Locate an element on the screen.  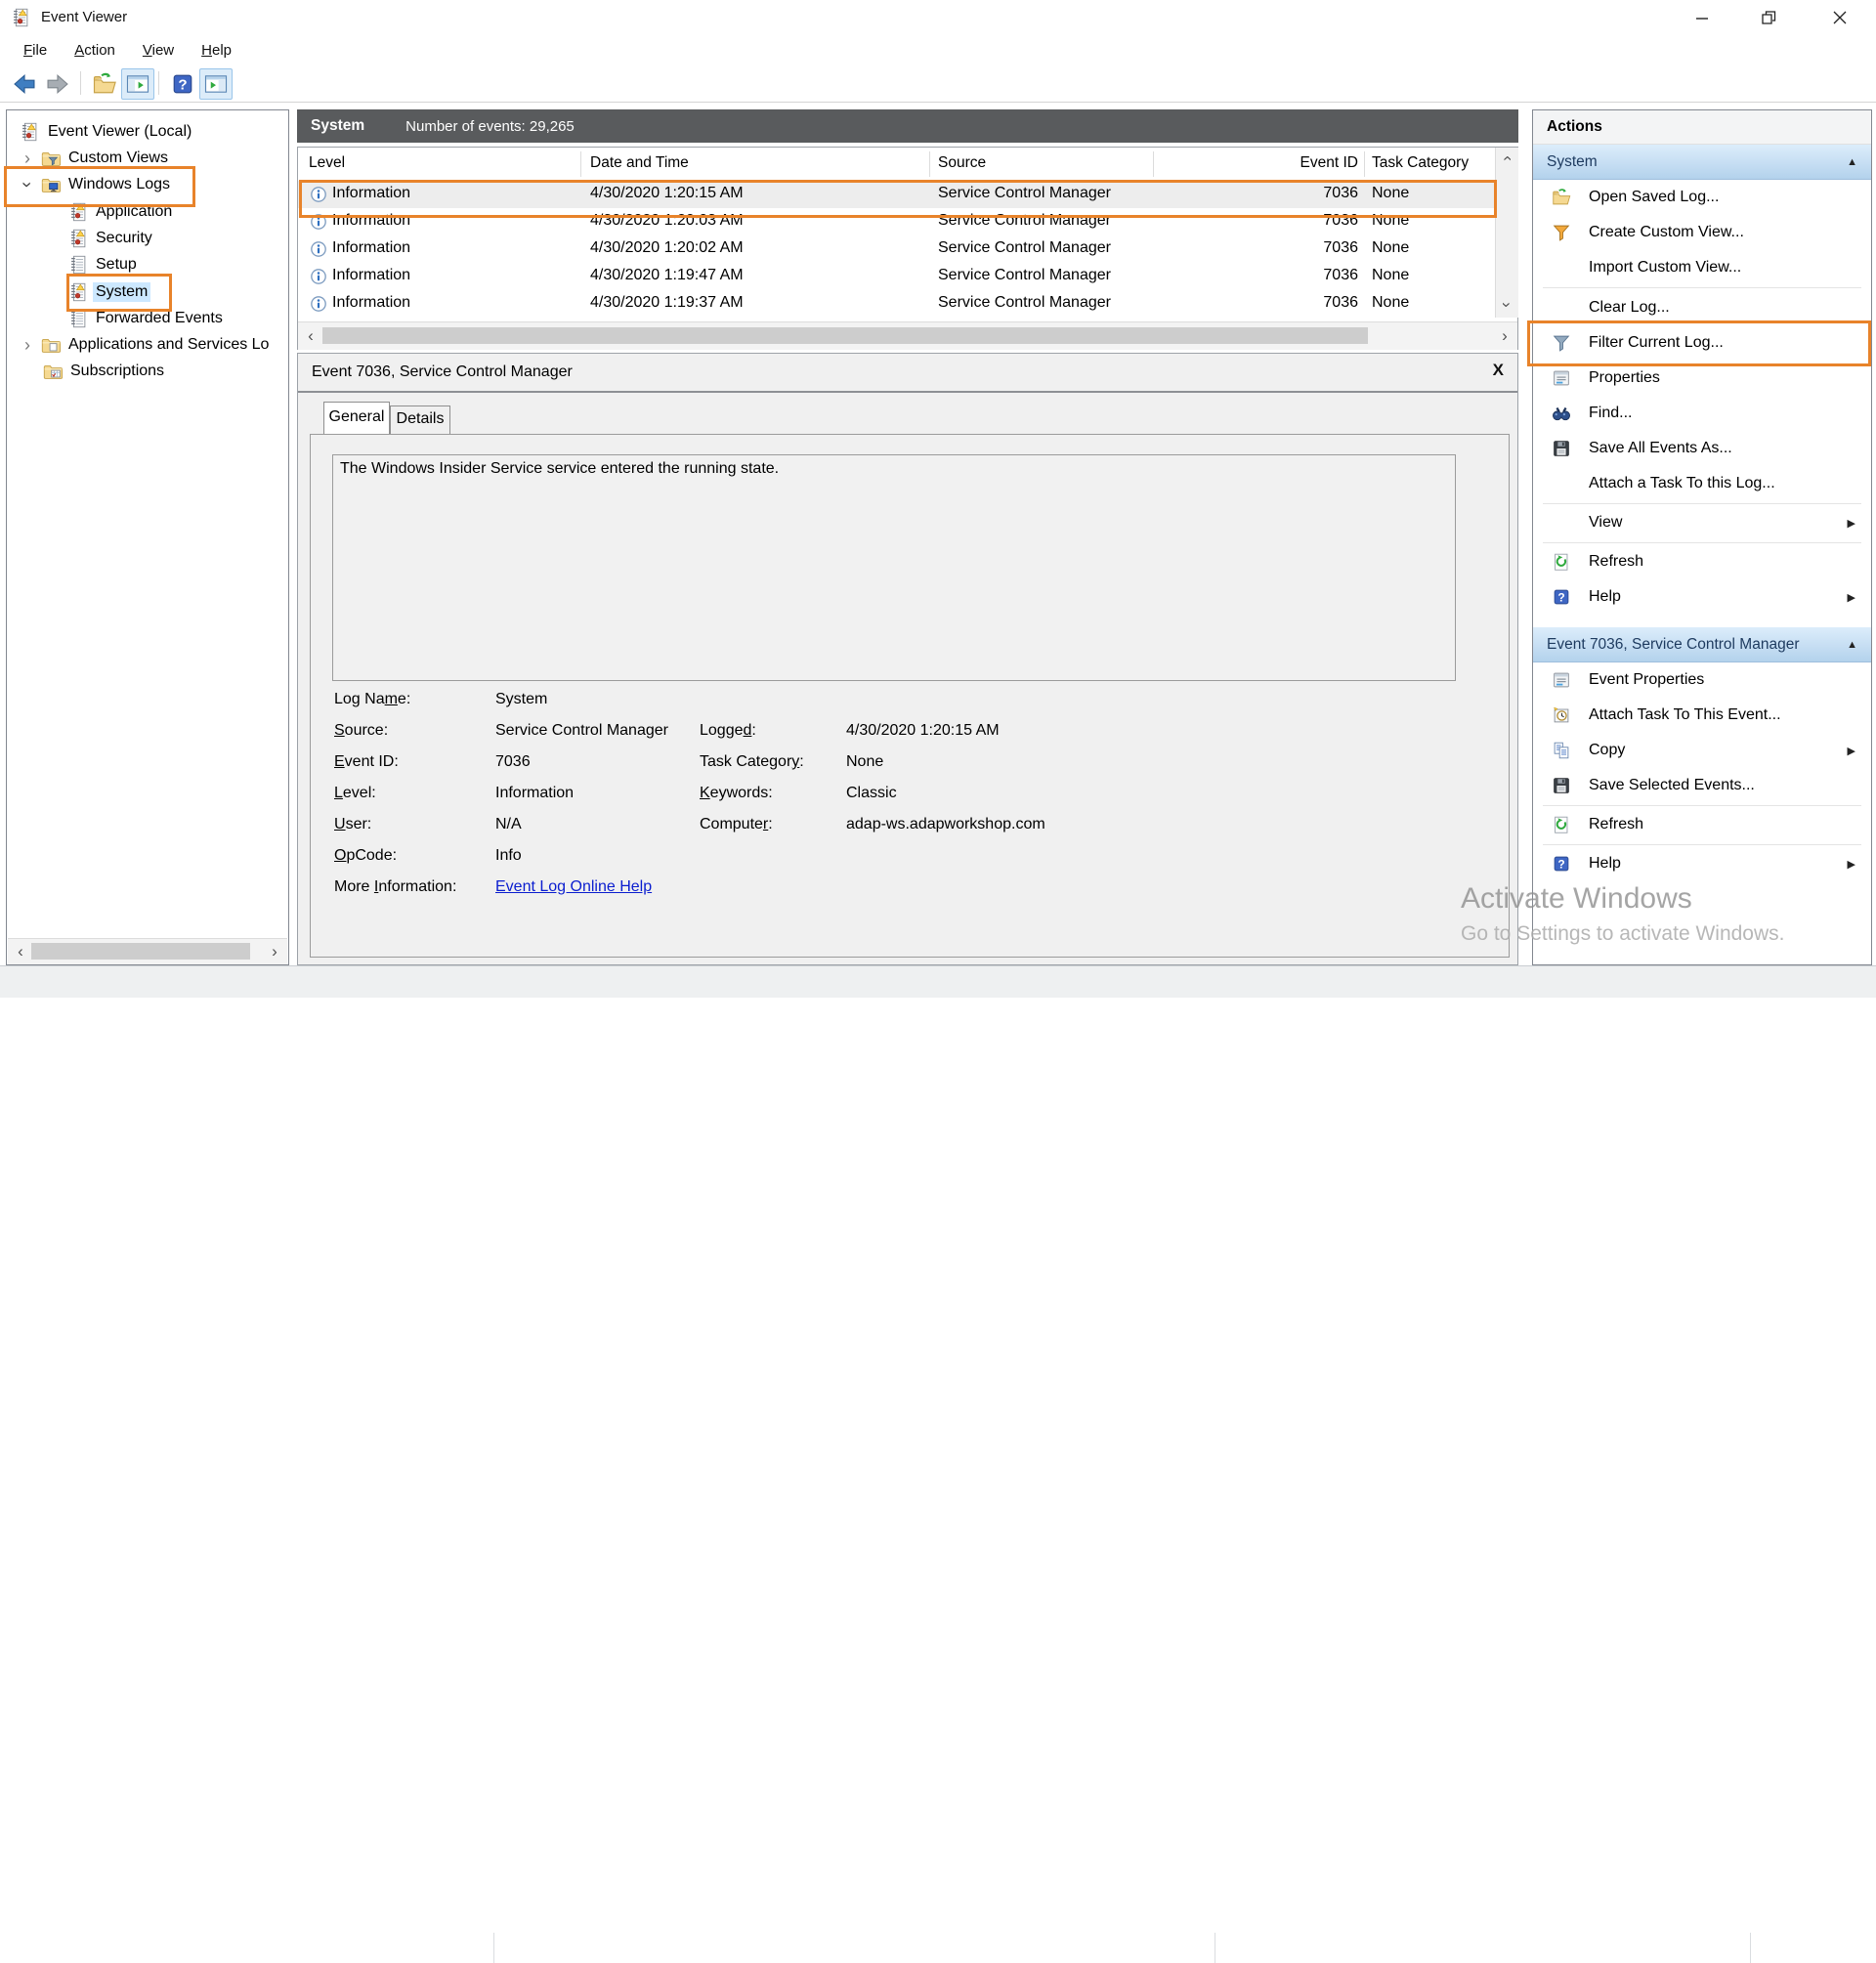
action-help: Help is located at coordinates (1702, 597).